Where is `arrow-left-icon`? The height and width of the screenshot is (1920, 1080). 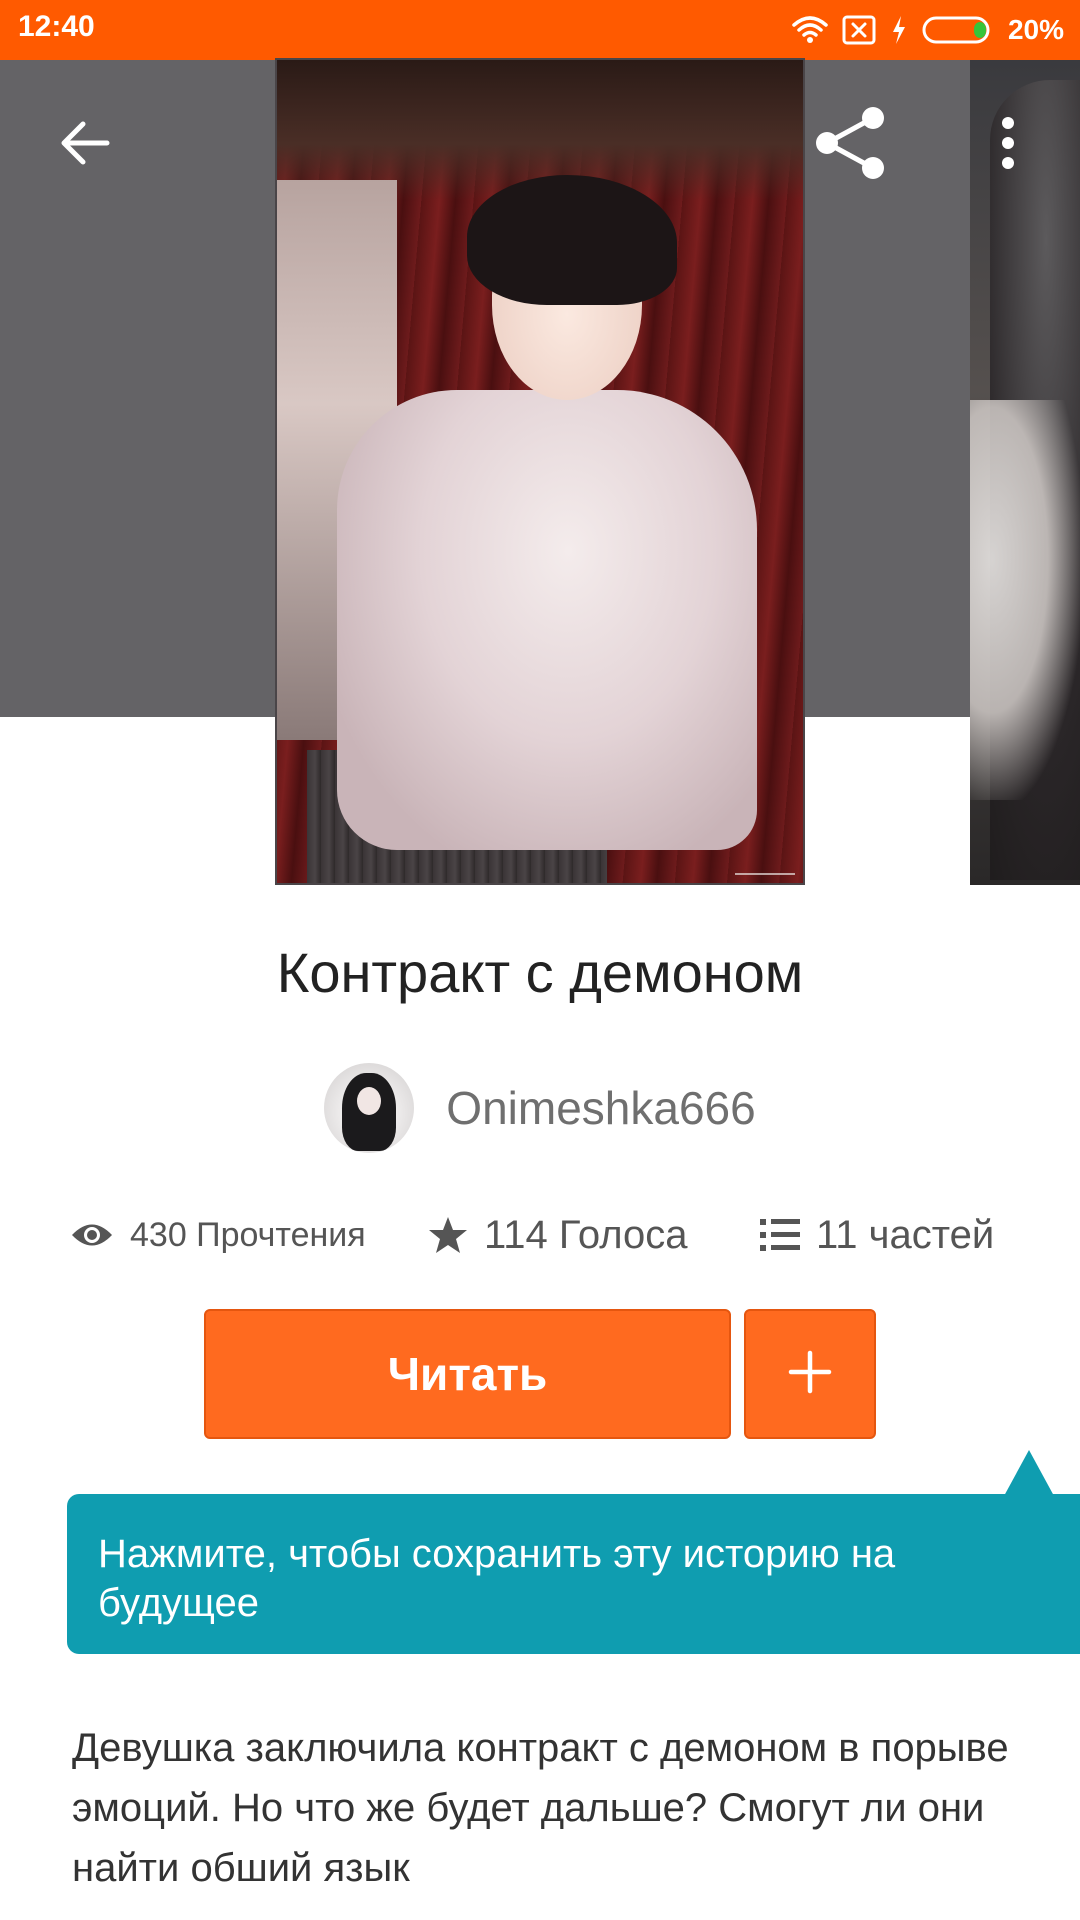 arrow-left-icon is located at coordinates (85, 145).